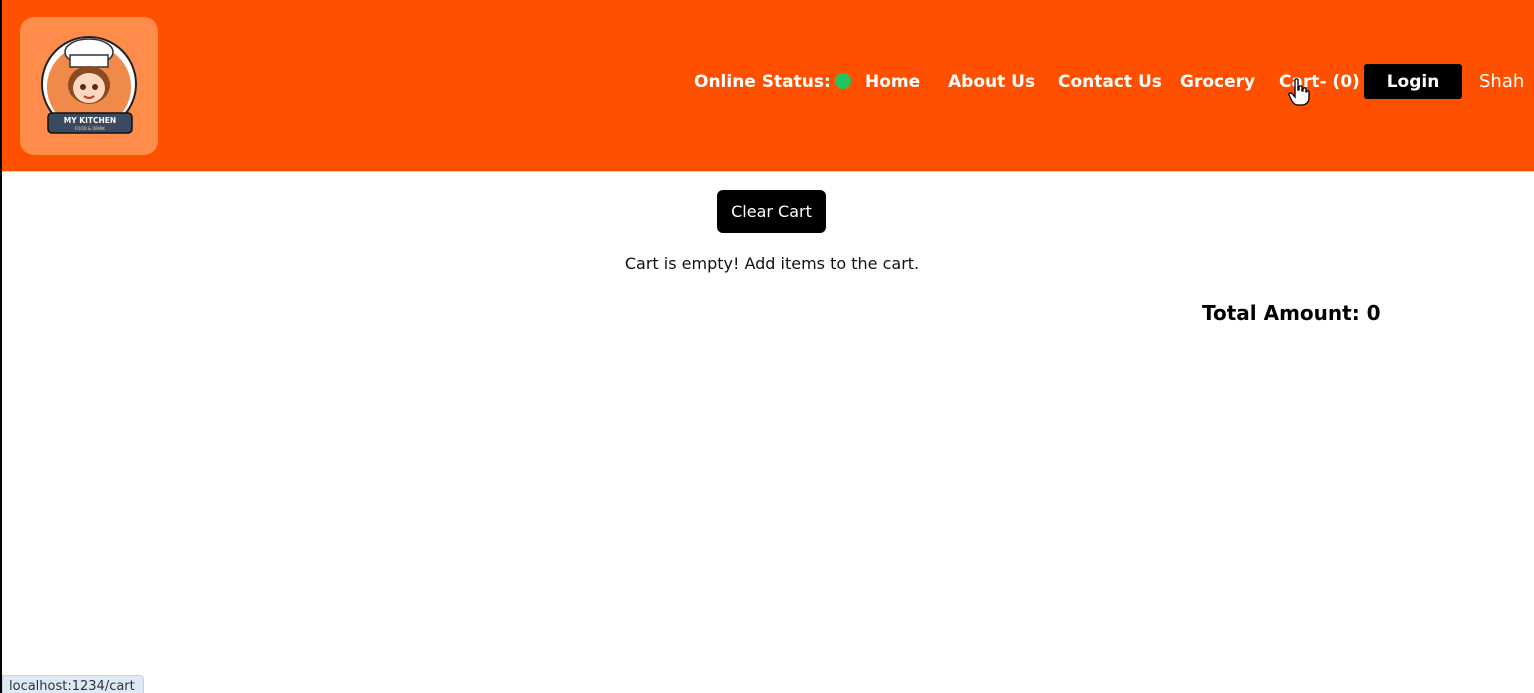 This screenshot has height=693, width=1534. What do you see at coordinates (1291, 313) in the screenshot?
I see `total-amount: Total Amount: 0` at bounding box center [1291, 313].